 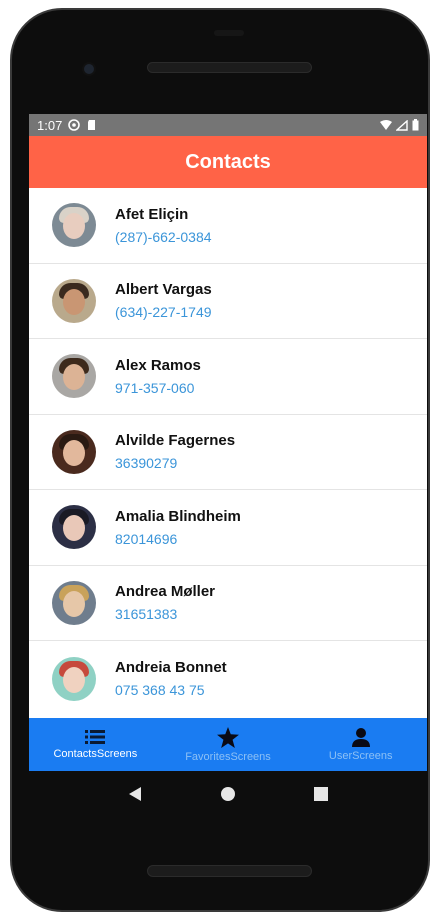 I want to click on contact-name: Albert Vargas, so click(x=163, y=290).